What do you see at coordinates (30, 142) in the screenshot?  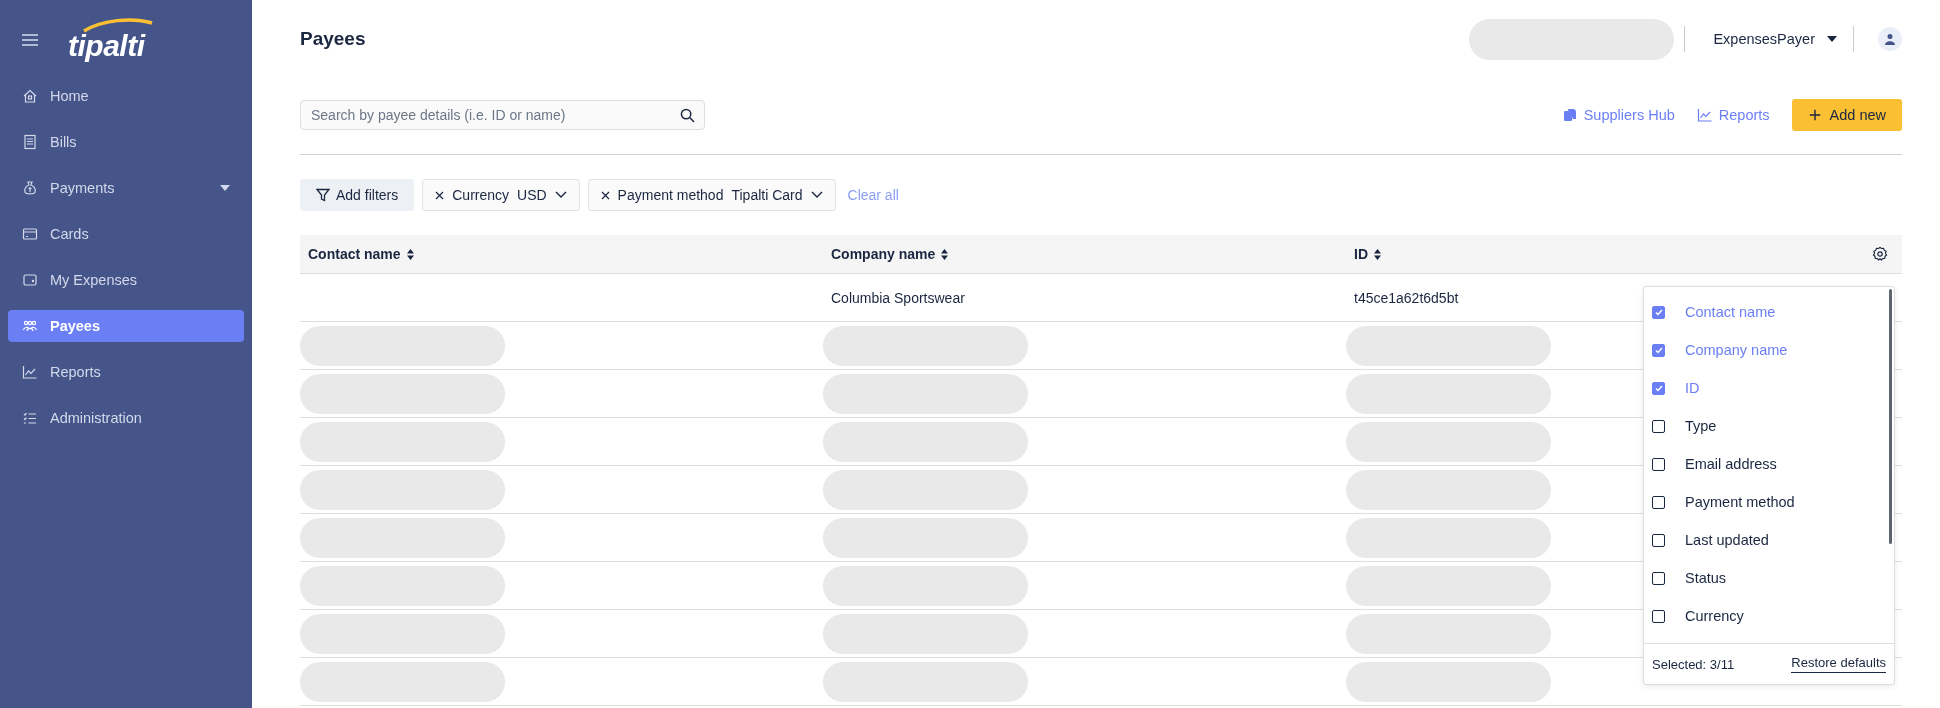 I see `receipt-icon` at bounding box center [30, 142].